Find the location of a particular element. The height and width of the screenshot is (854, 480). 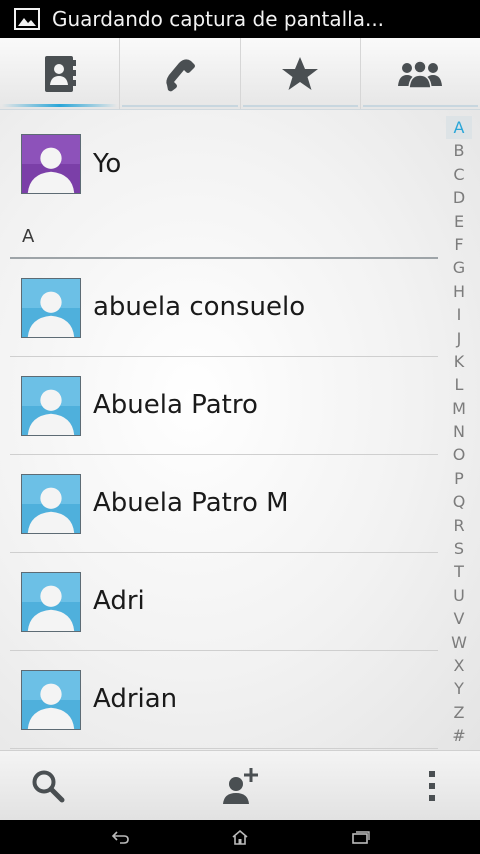

contact-name: Abuela Patro is located at coordinates (175, 405).